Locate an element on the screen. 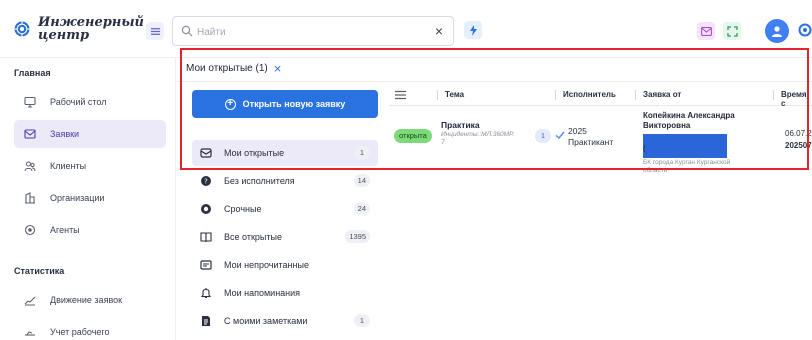 The image size is (812, 340). filter-label: Мои напоминания is located at coordinates (262, 293).